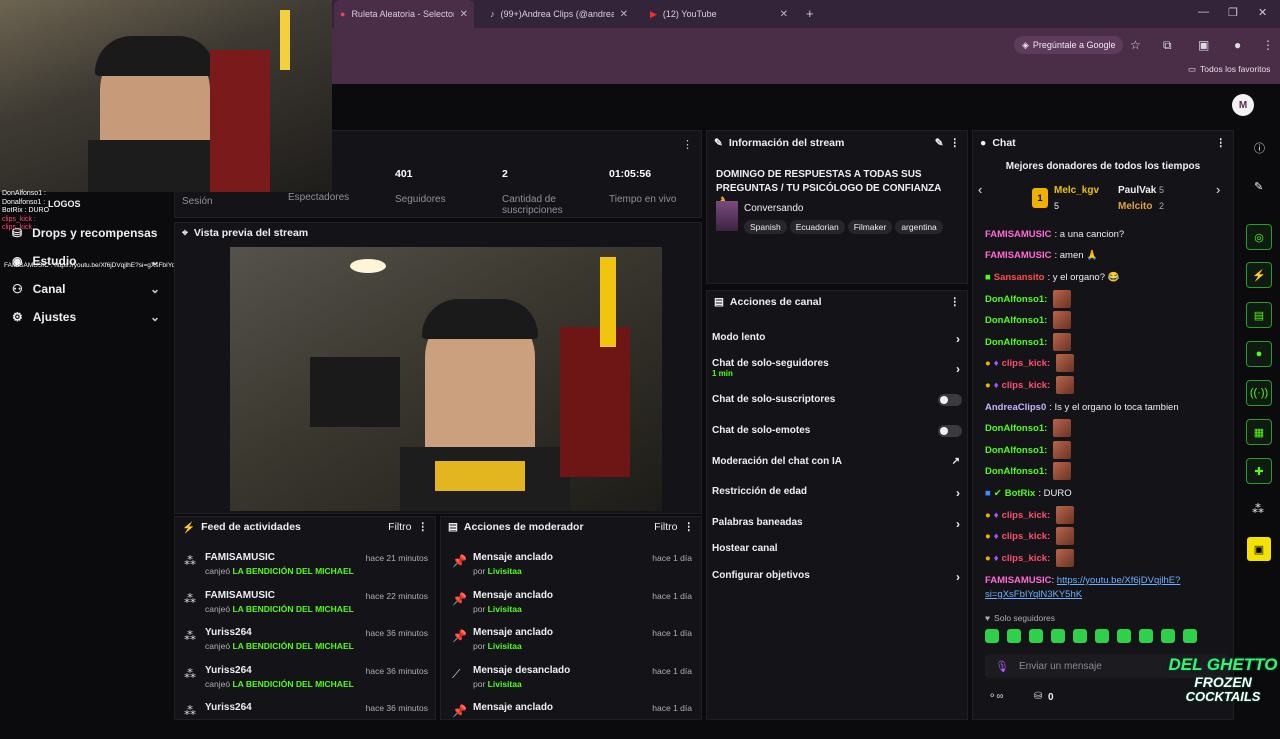  What do you see at coordinates (1203, 45) in the screenshot?
I see `sidepanel-icon: ▣` at bounding box center [1203, 45].